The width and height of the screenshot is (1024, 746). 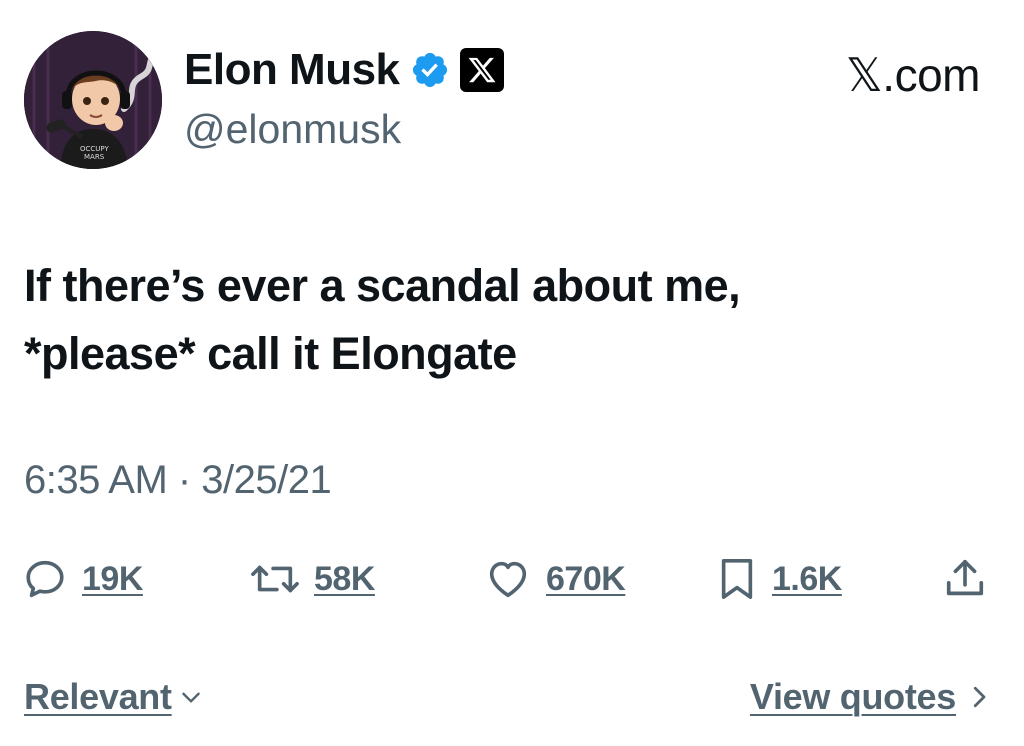 I want to click on view-quotes-link: View quotes, so click(x=870, y=697).